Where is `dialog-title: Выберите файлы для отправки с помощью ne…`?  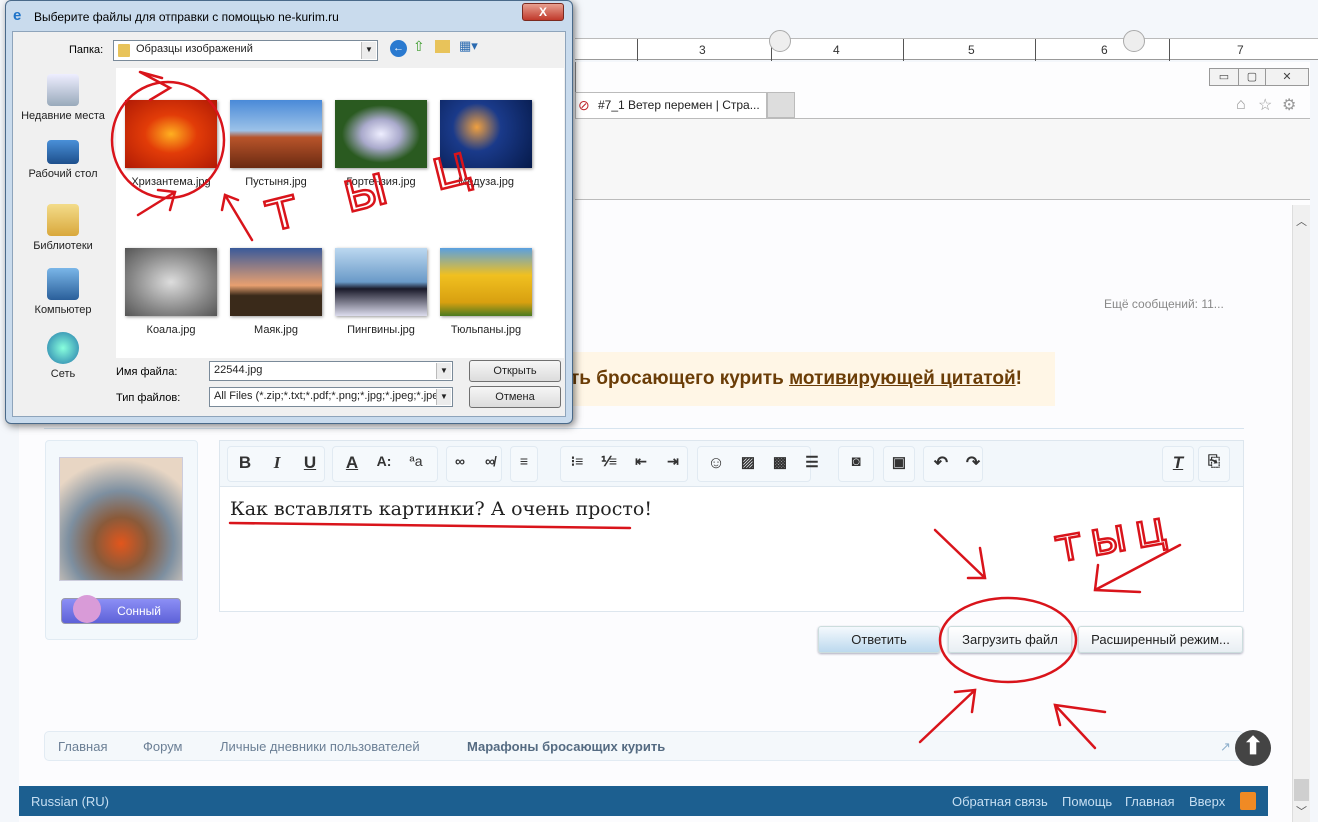
dialog-title: Выберите файлы для отправки с помощью ne… is located at coordinates (186, 17).